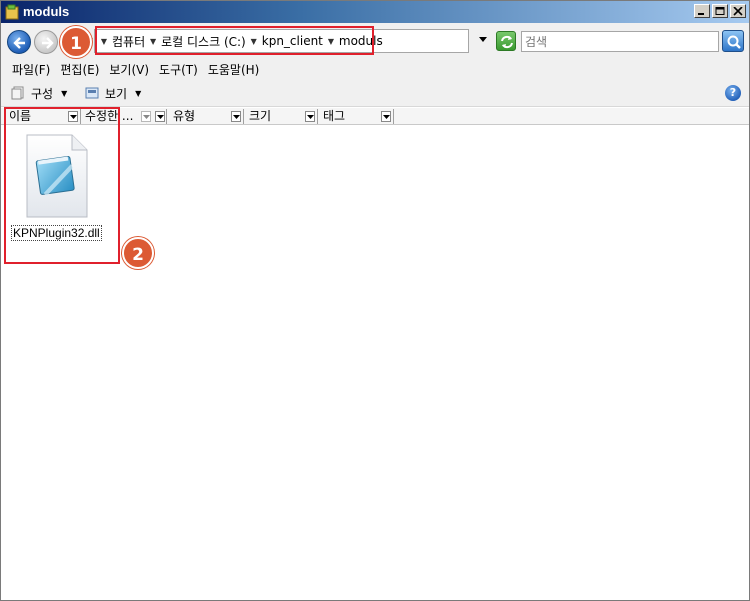  Describe the element at coordinates (31, 69) in the screenshot. I see `menu-file: 파일(F)` at that location.